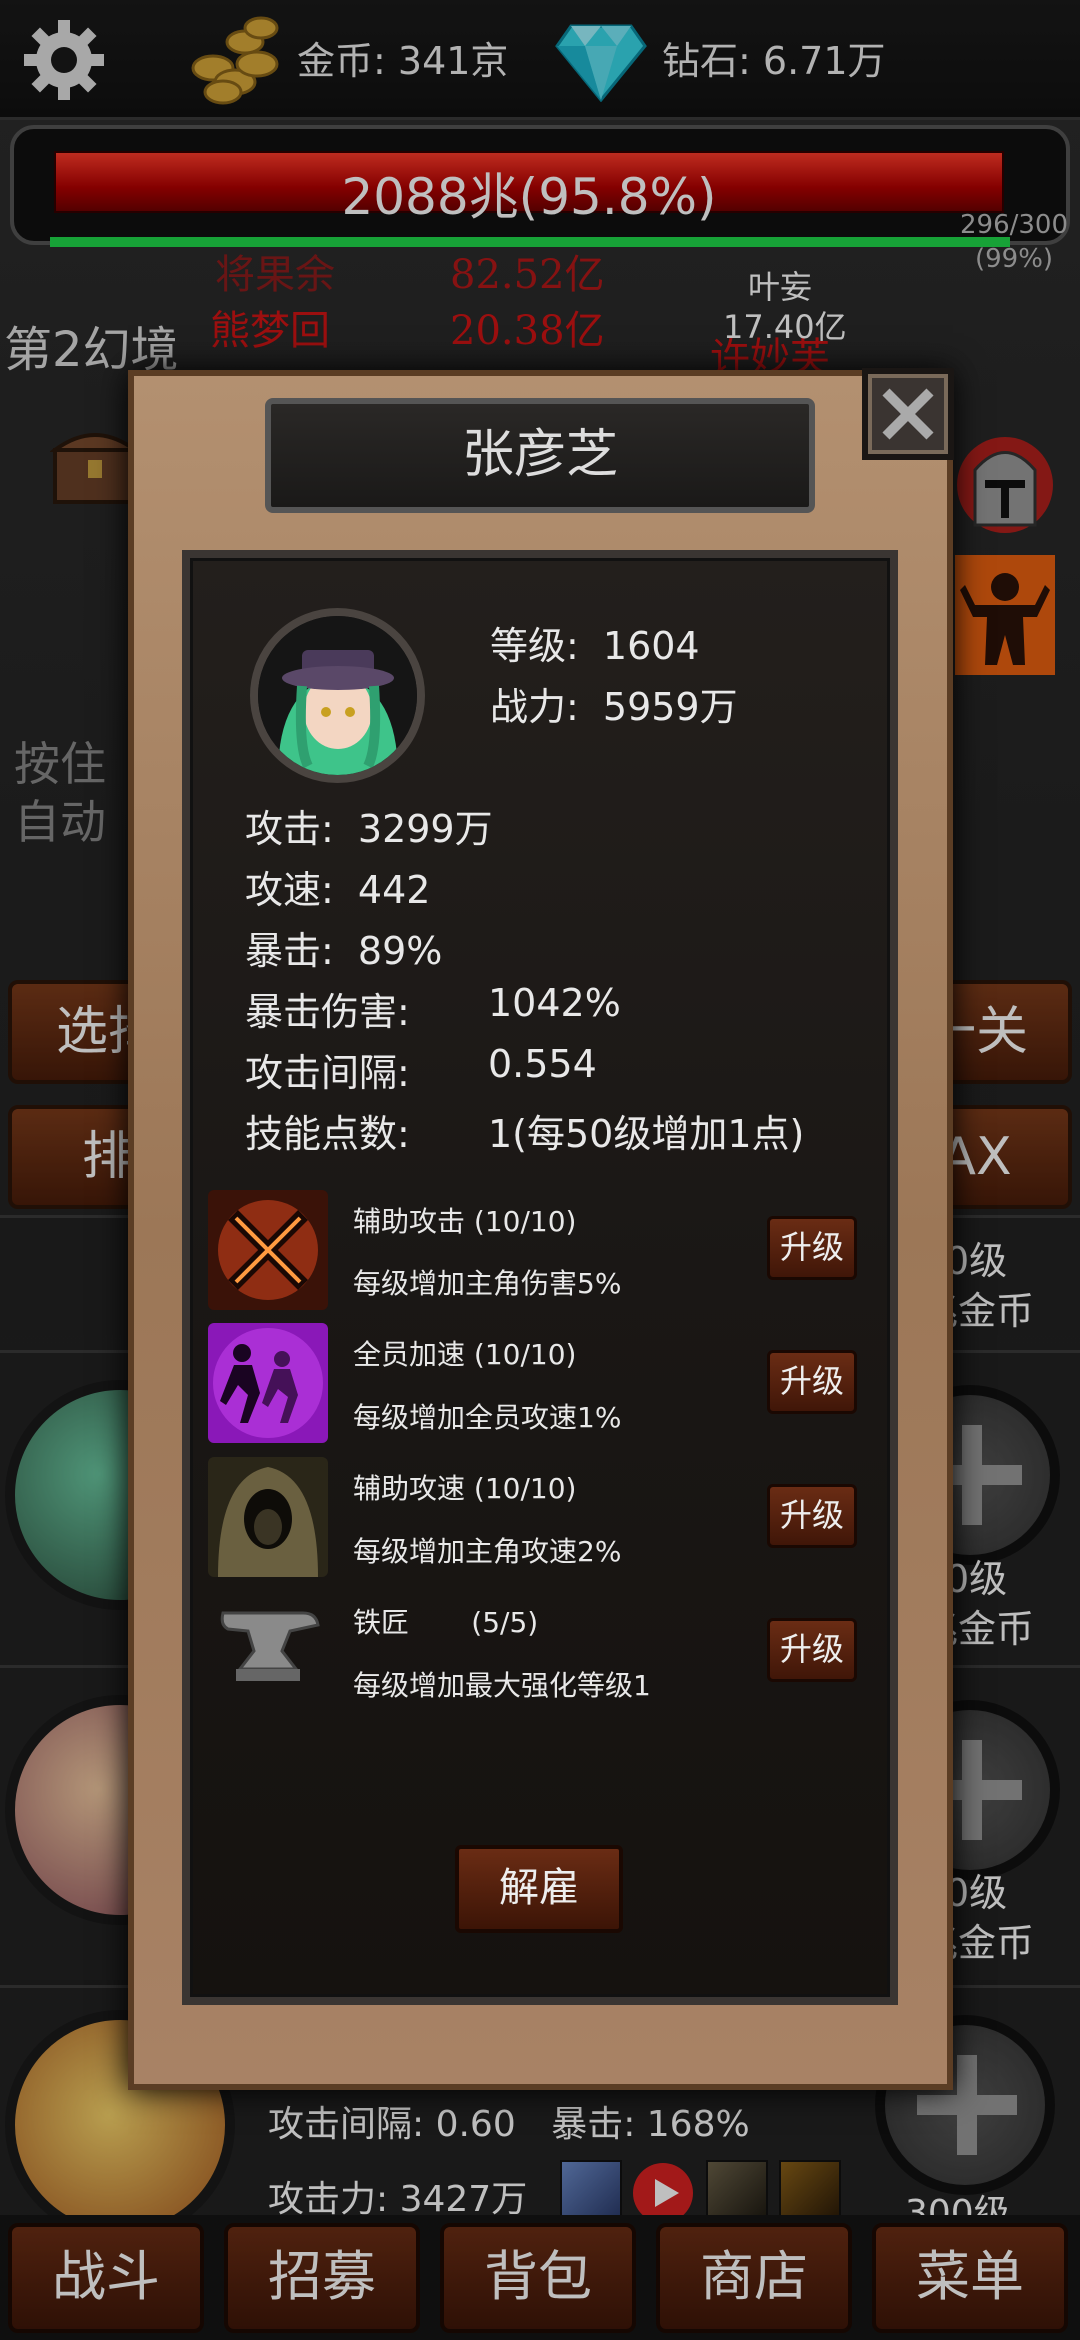 Image resolution: width=1080 pixels, height=2340 pixels. I want to click on level-label: 等级:, so click(540, 646).